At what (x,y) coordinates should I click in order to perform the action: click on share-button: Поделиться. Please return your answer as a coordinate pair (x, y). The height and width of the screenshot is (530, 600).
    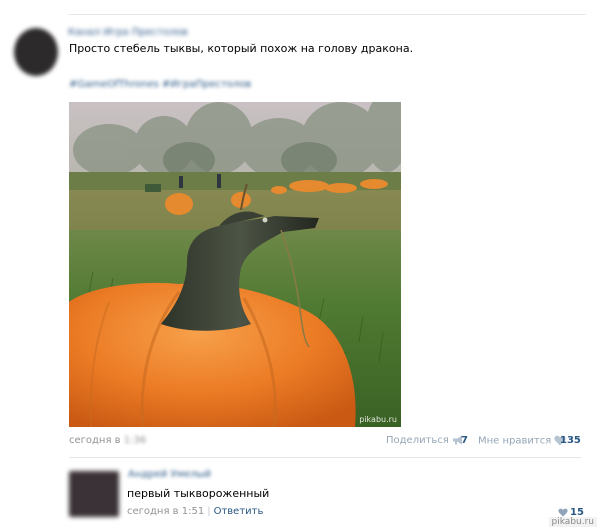
    Looking at the image, I should click on (425, 440).